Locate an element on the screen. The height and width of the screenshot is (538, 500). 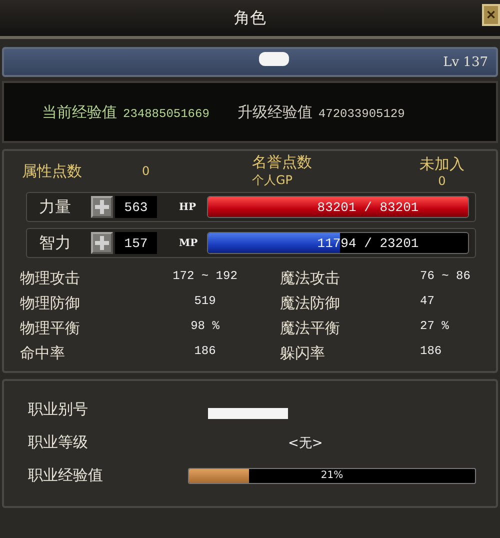
job-exp-label: 职业经验值 is located at coordinates (66, 475).